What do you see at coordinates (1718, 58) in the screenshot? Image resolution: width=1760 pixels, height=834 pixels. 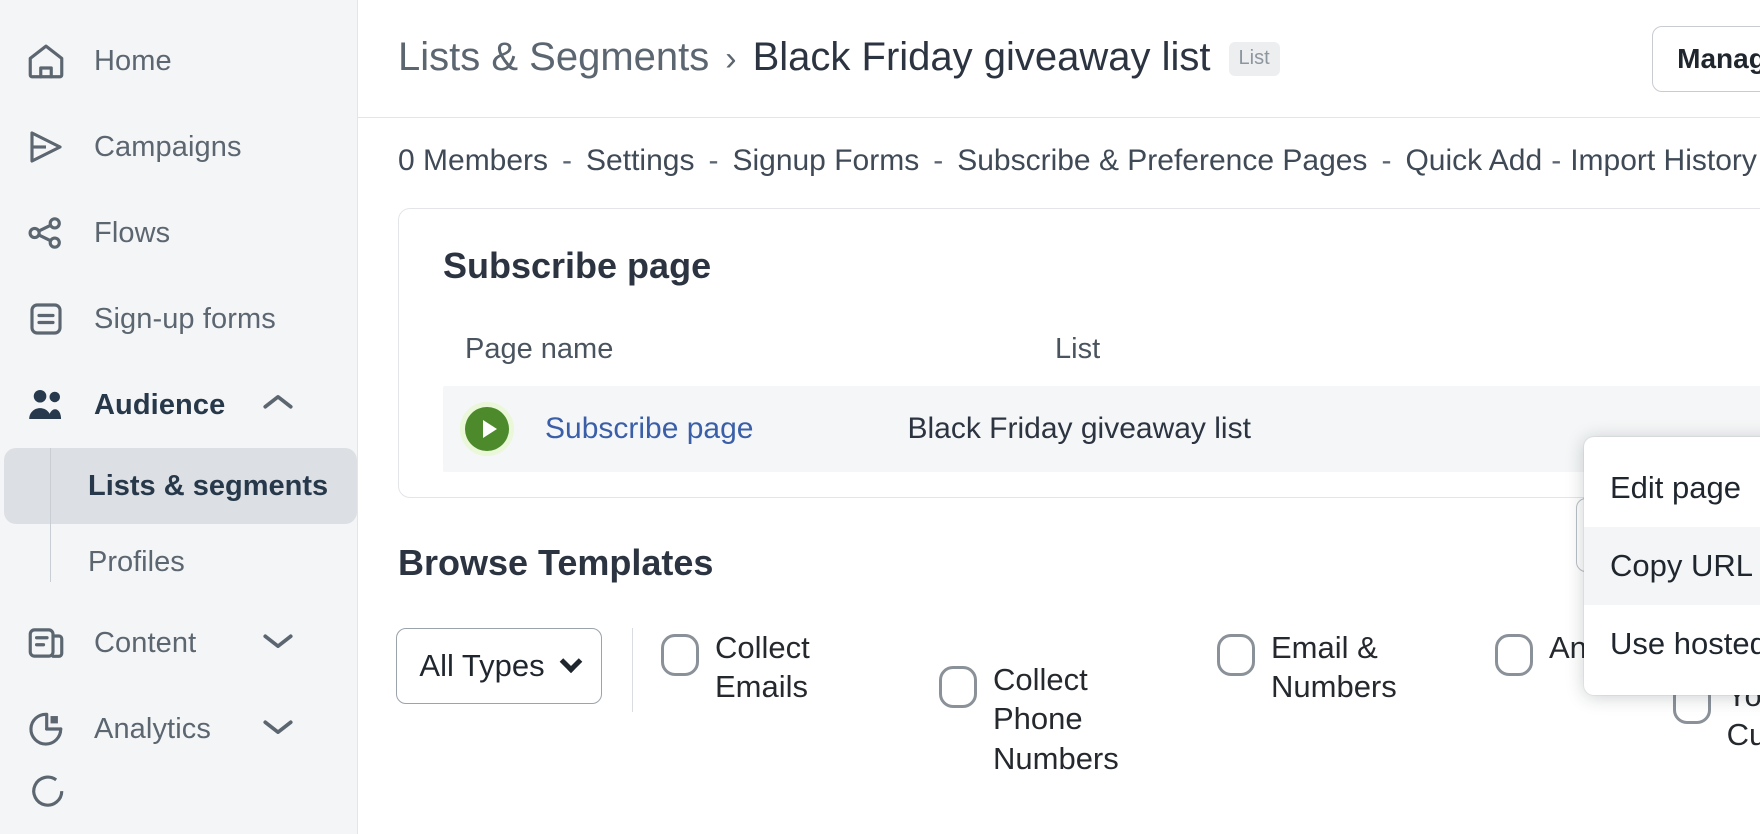 I see `manage-list-label: Manage List` at bounding box center [1718, 58].